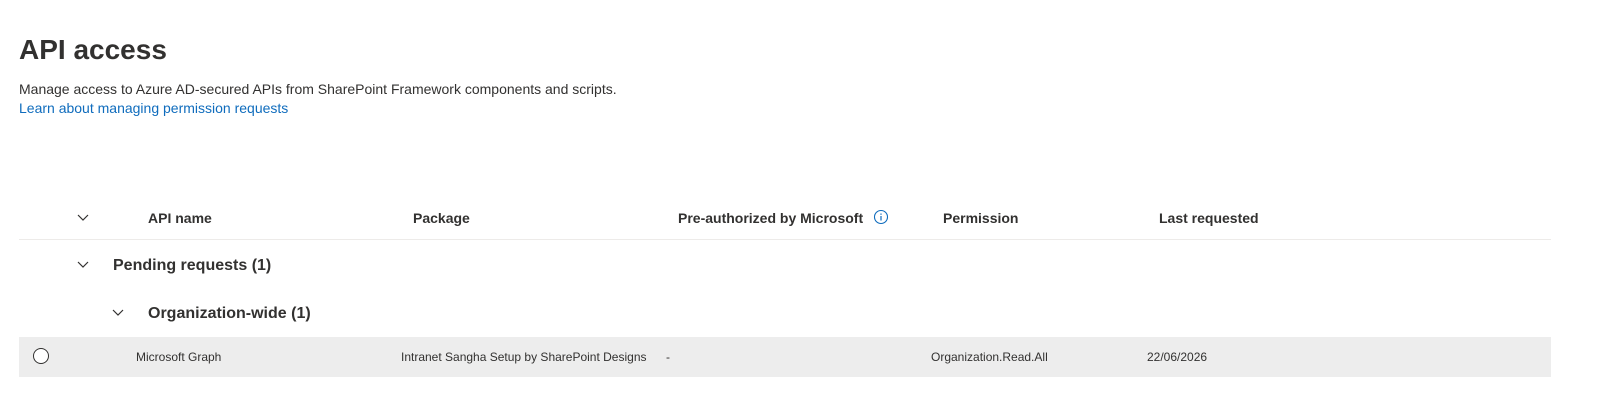 This screenshot has width=1597, height=403. Describe the element at coordinates (118, 312) in the screenshot. I see `subgroup-toggle-chevron-down-icon` at that location.